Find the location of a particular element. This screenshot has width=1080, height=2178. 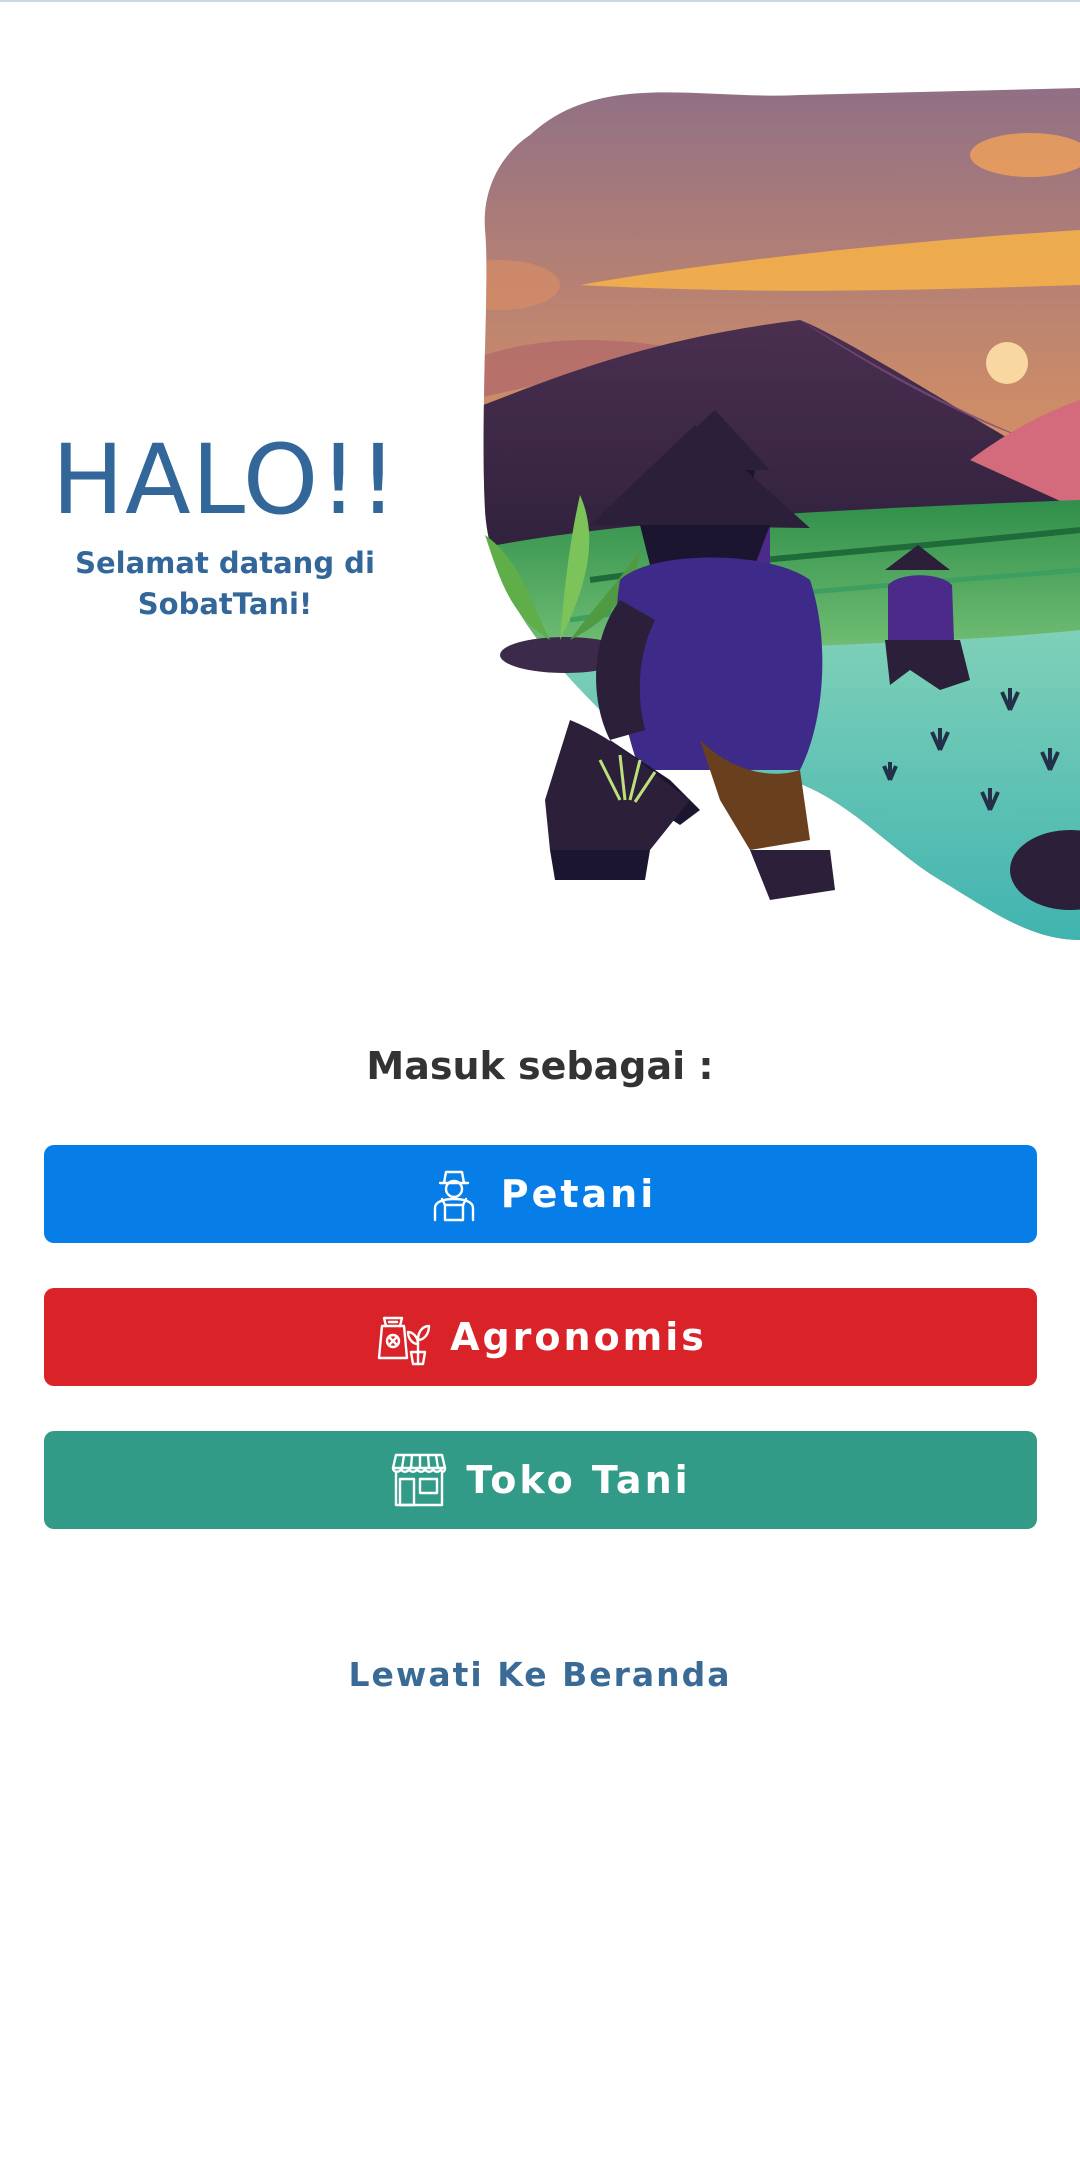

greeting-title: HALO!! is located at coordinates (225, 480).